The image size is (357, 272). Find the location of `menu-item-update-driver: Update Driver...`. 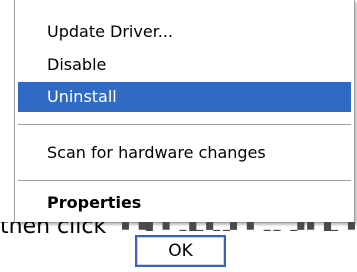

menu-item-update-driver: Update Driver... is located at coordinates (184, 32).